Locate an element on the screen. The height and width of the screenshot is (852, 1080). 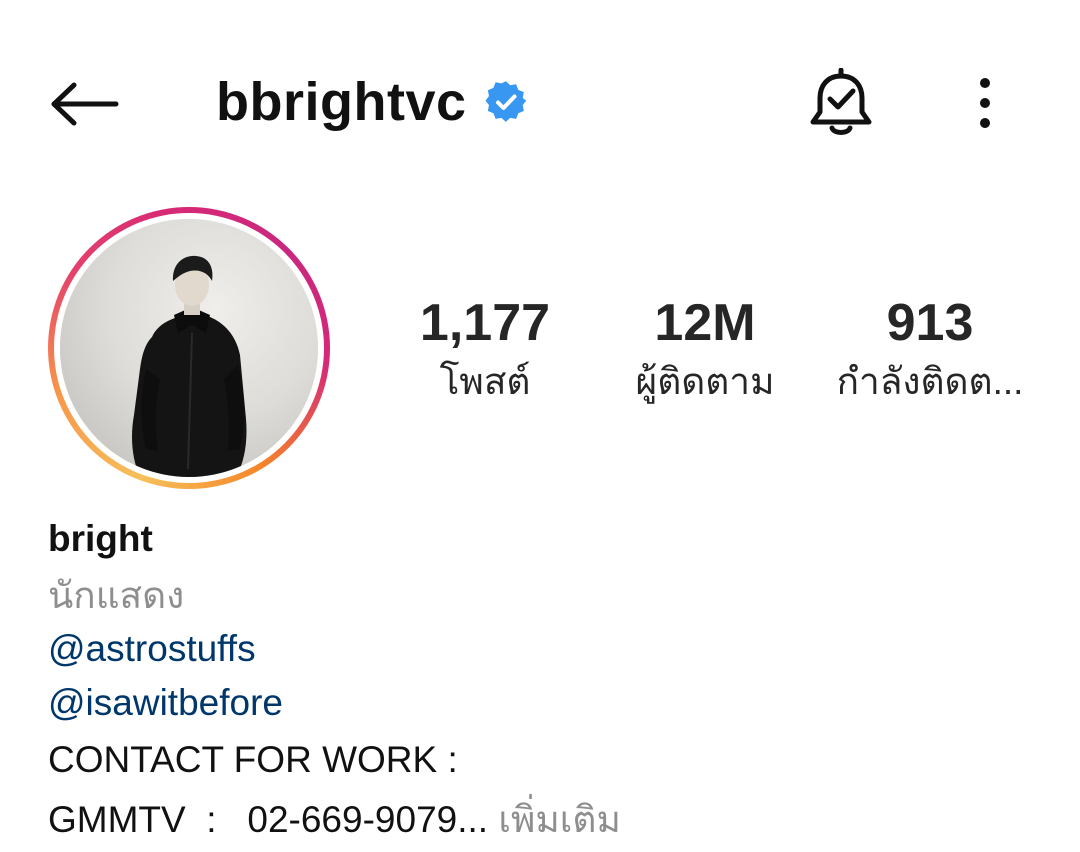
stat-posts: 1,177 โพสต์ is located at coordinates (485, 349).